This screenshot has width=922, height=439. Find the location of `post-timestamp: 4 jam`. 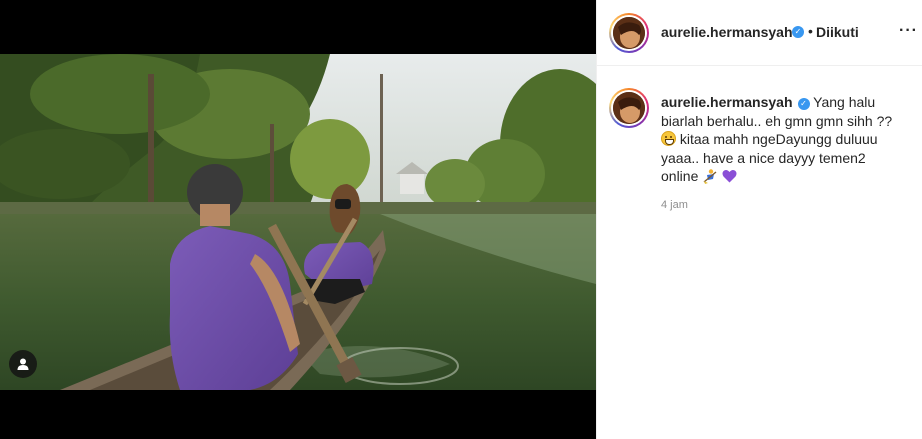

post-timestamp: 4 jam is located at coordinates (674, 205).